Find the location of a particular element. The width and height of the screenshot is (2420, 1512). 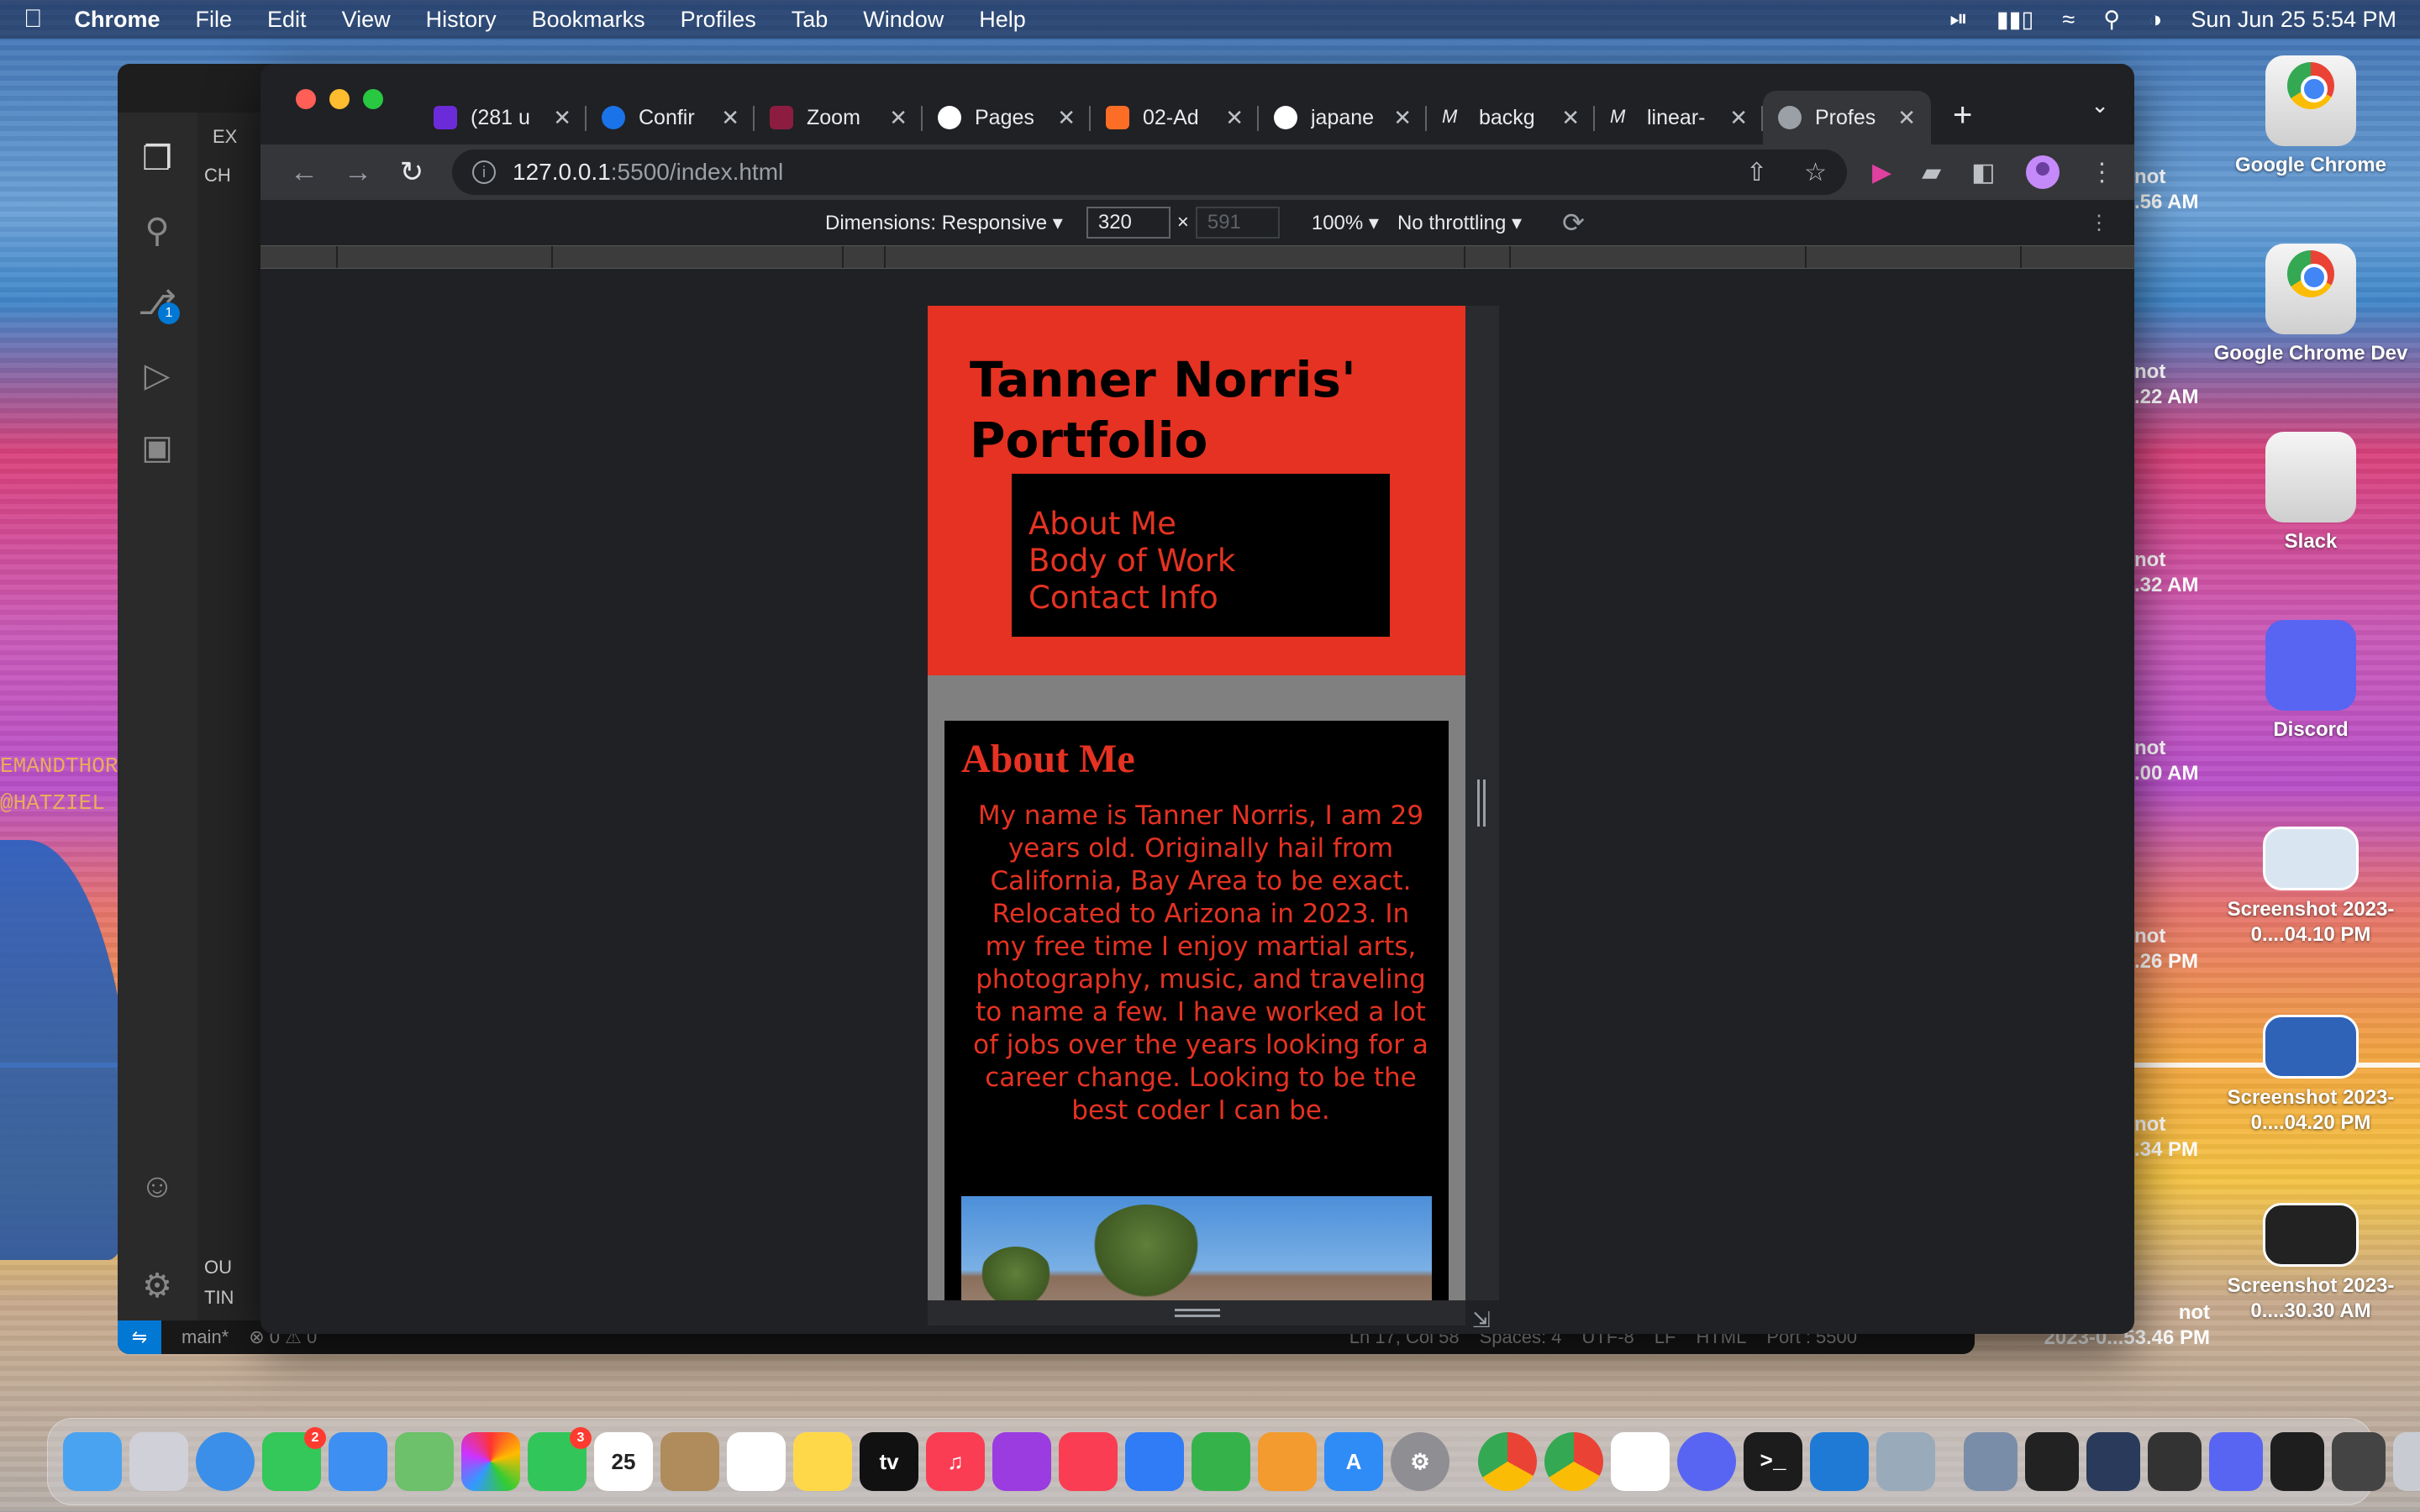

menu-app-name: Chrome is located at coordinates (117, 20).